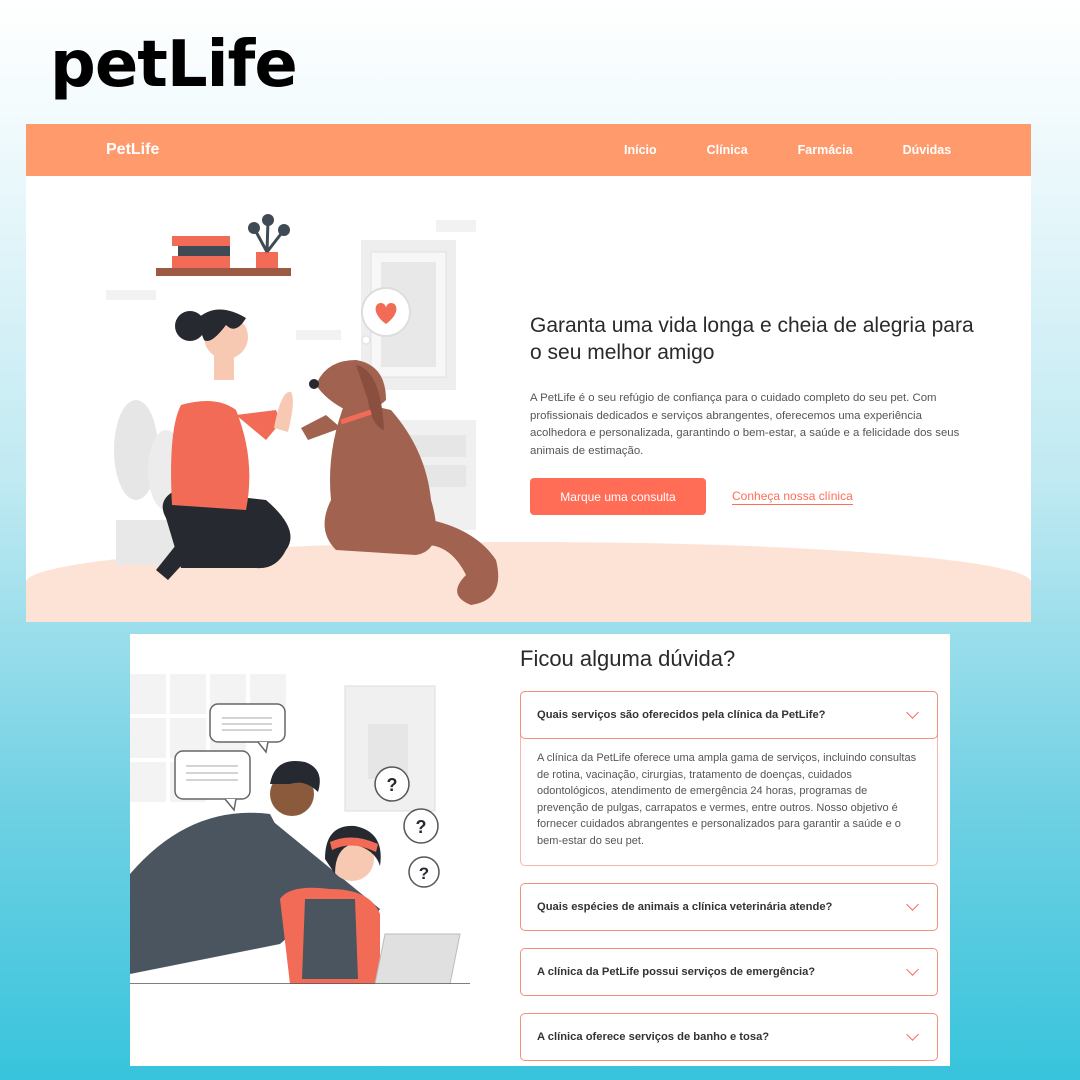 The width and height of the screenshot is (1080, 1080). I want to click on know-clinic-link: Conheça nossa clínica, so click(792, 497).